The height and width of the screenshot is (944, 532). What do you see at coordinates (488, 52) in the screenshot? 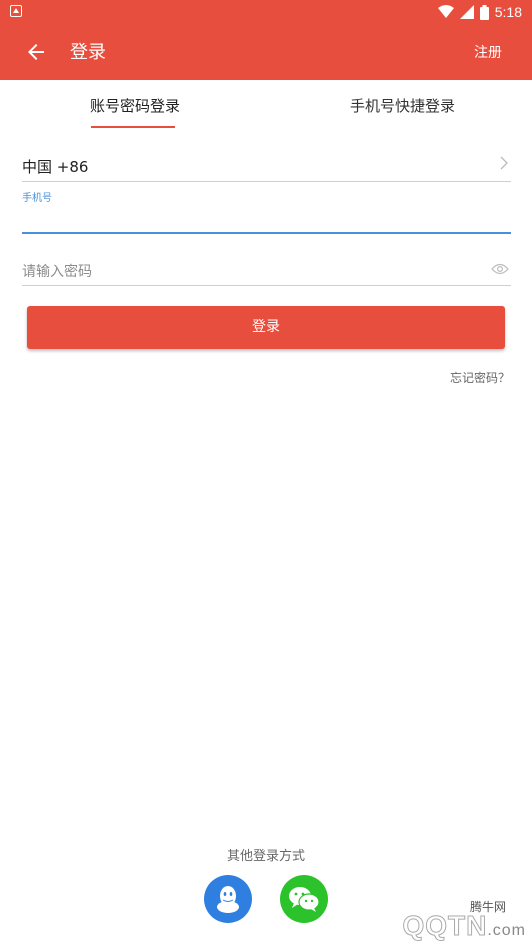
I see `register-button: 注册` at bounding box center [488, 52].